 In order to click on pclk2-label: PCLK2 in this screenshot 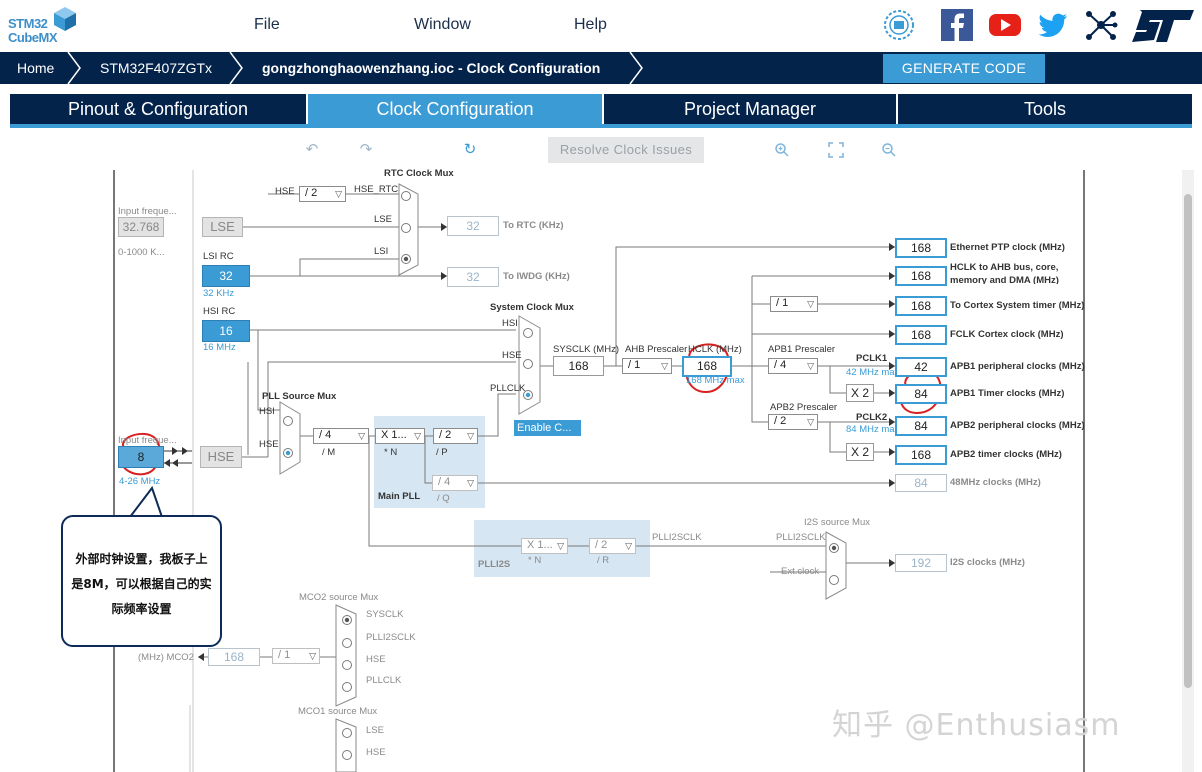, I will do `click(872, 417)`.